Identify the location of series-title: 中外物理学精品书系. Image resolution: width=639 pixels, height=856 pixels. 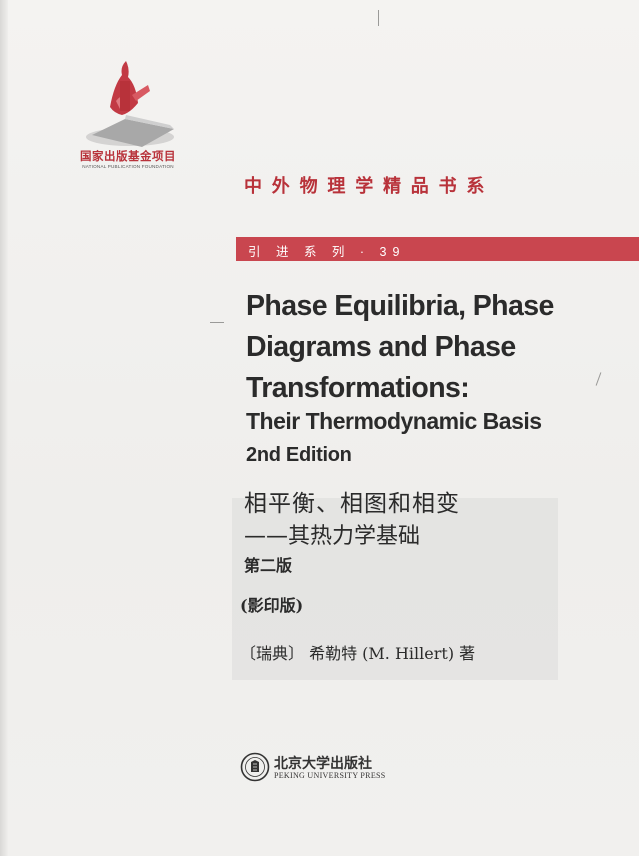
(369, 186).